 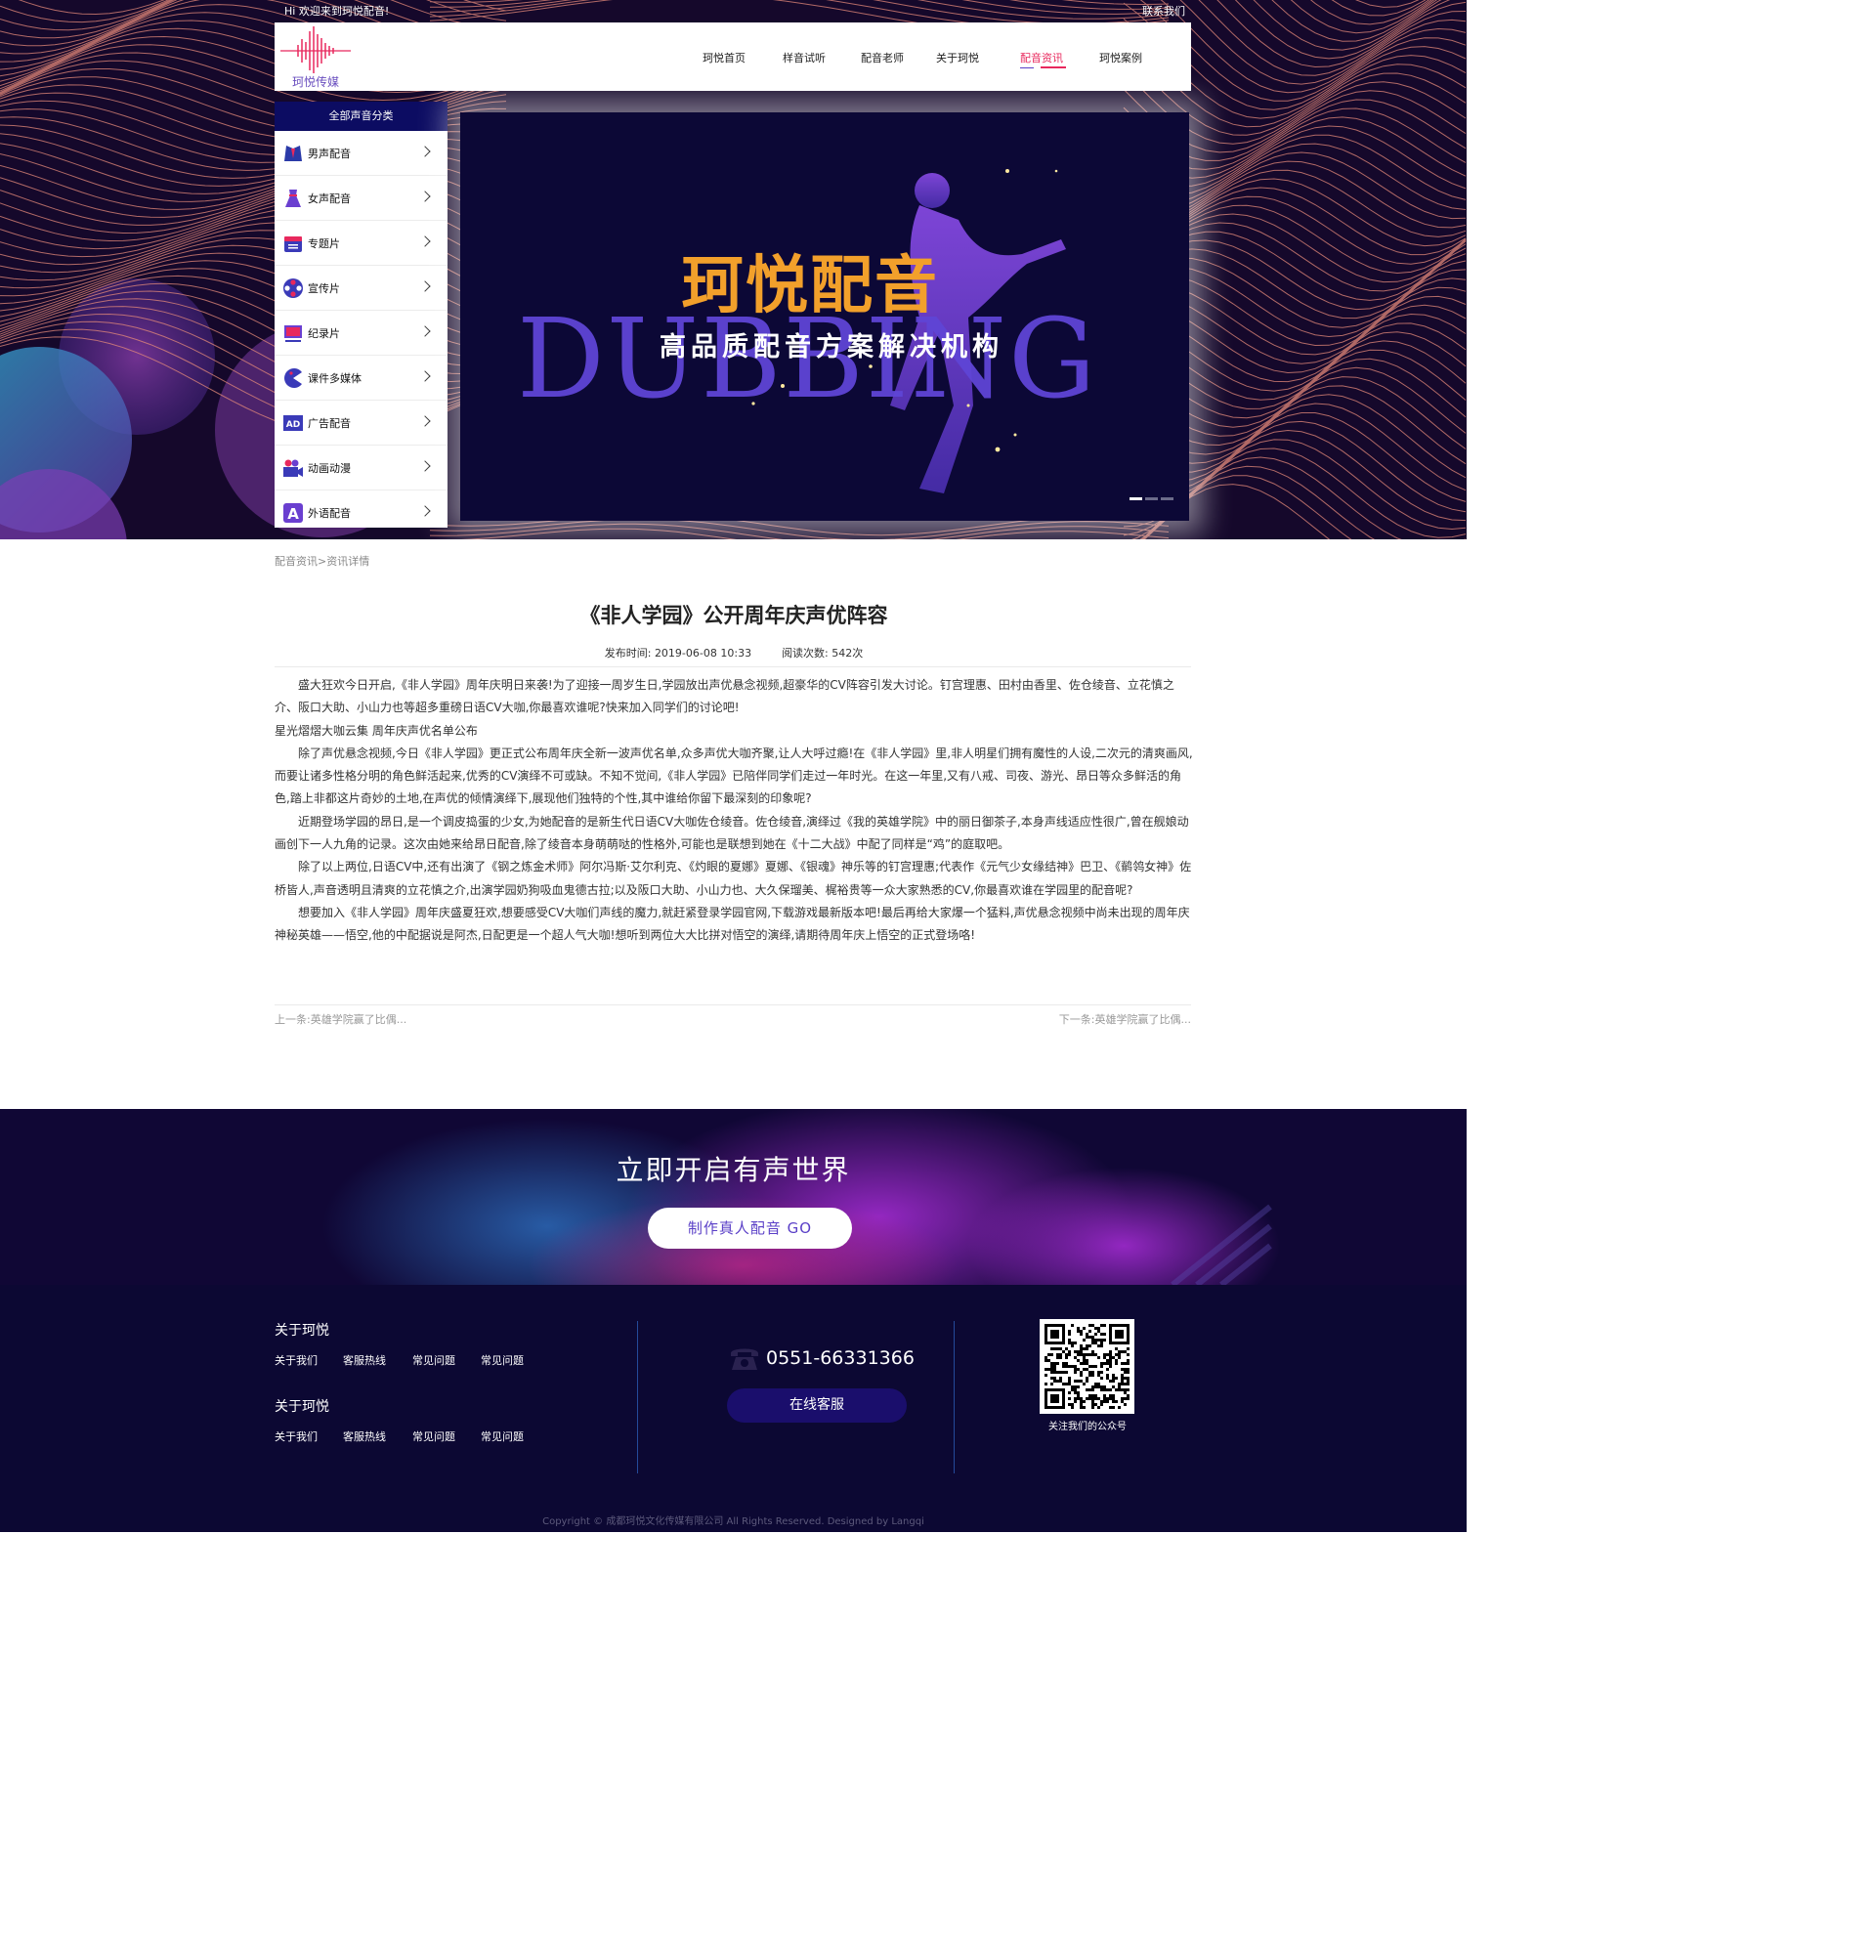 I want to click on nav-item-about: 关于珂悦, so click(x=957, y=57).